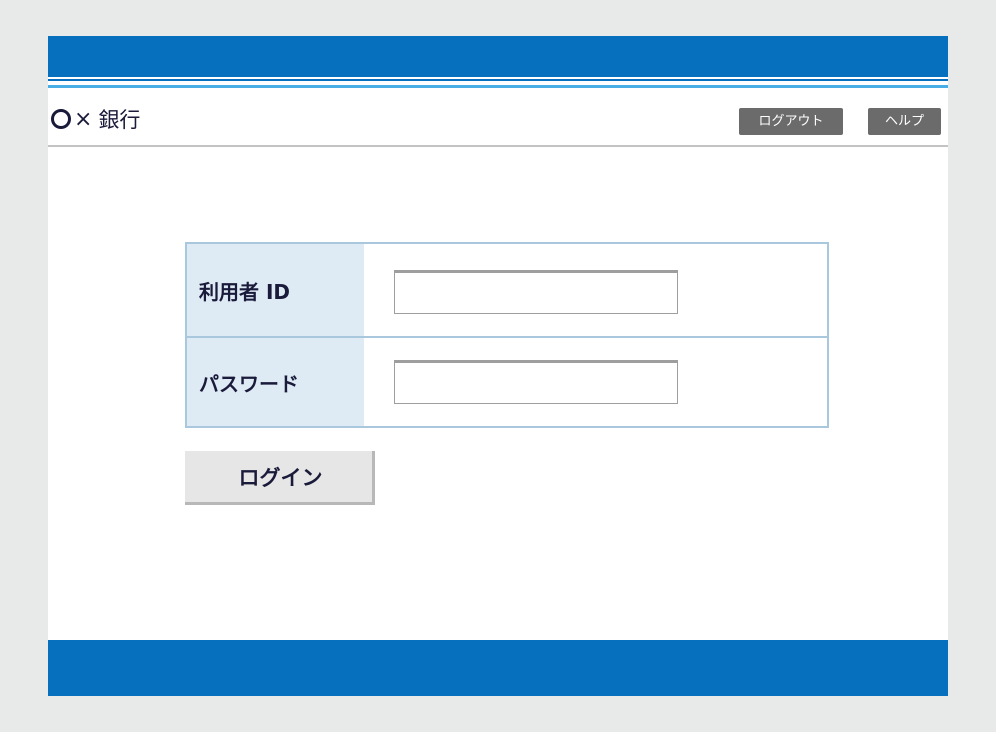 The width and height of the screenshot is (996, 732). I want to click on bank-name: 銀行, so click(119, 120).